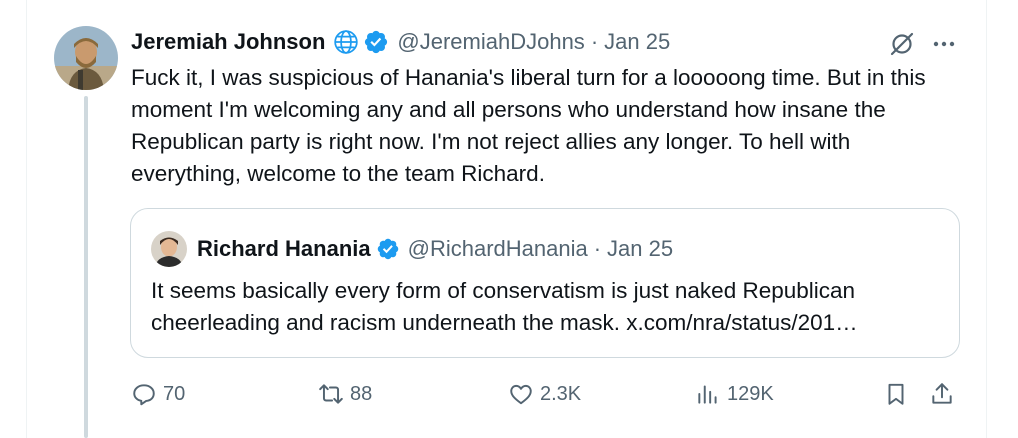 Image resolution: width=1018 pixels, height=438 pixels. Describe the element at coordinates (169, 249) in the screenshot. I see `quoted-author-avatar` at that location.